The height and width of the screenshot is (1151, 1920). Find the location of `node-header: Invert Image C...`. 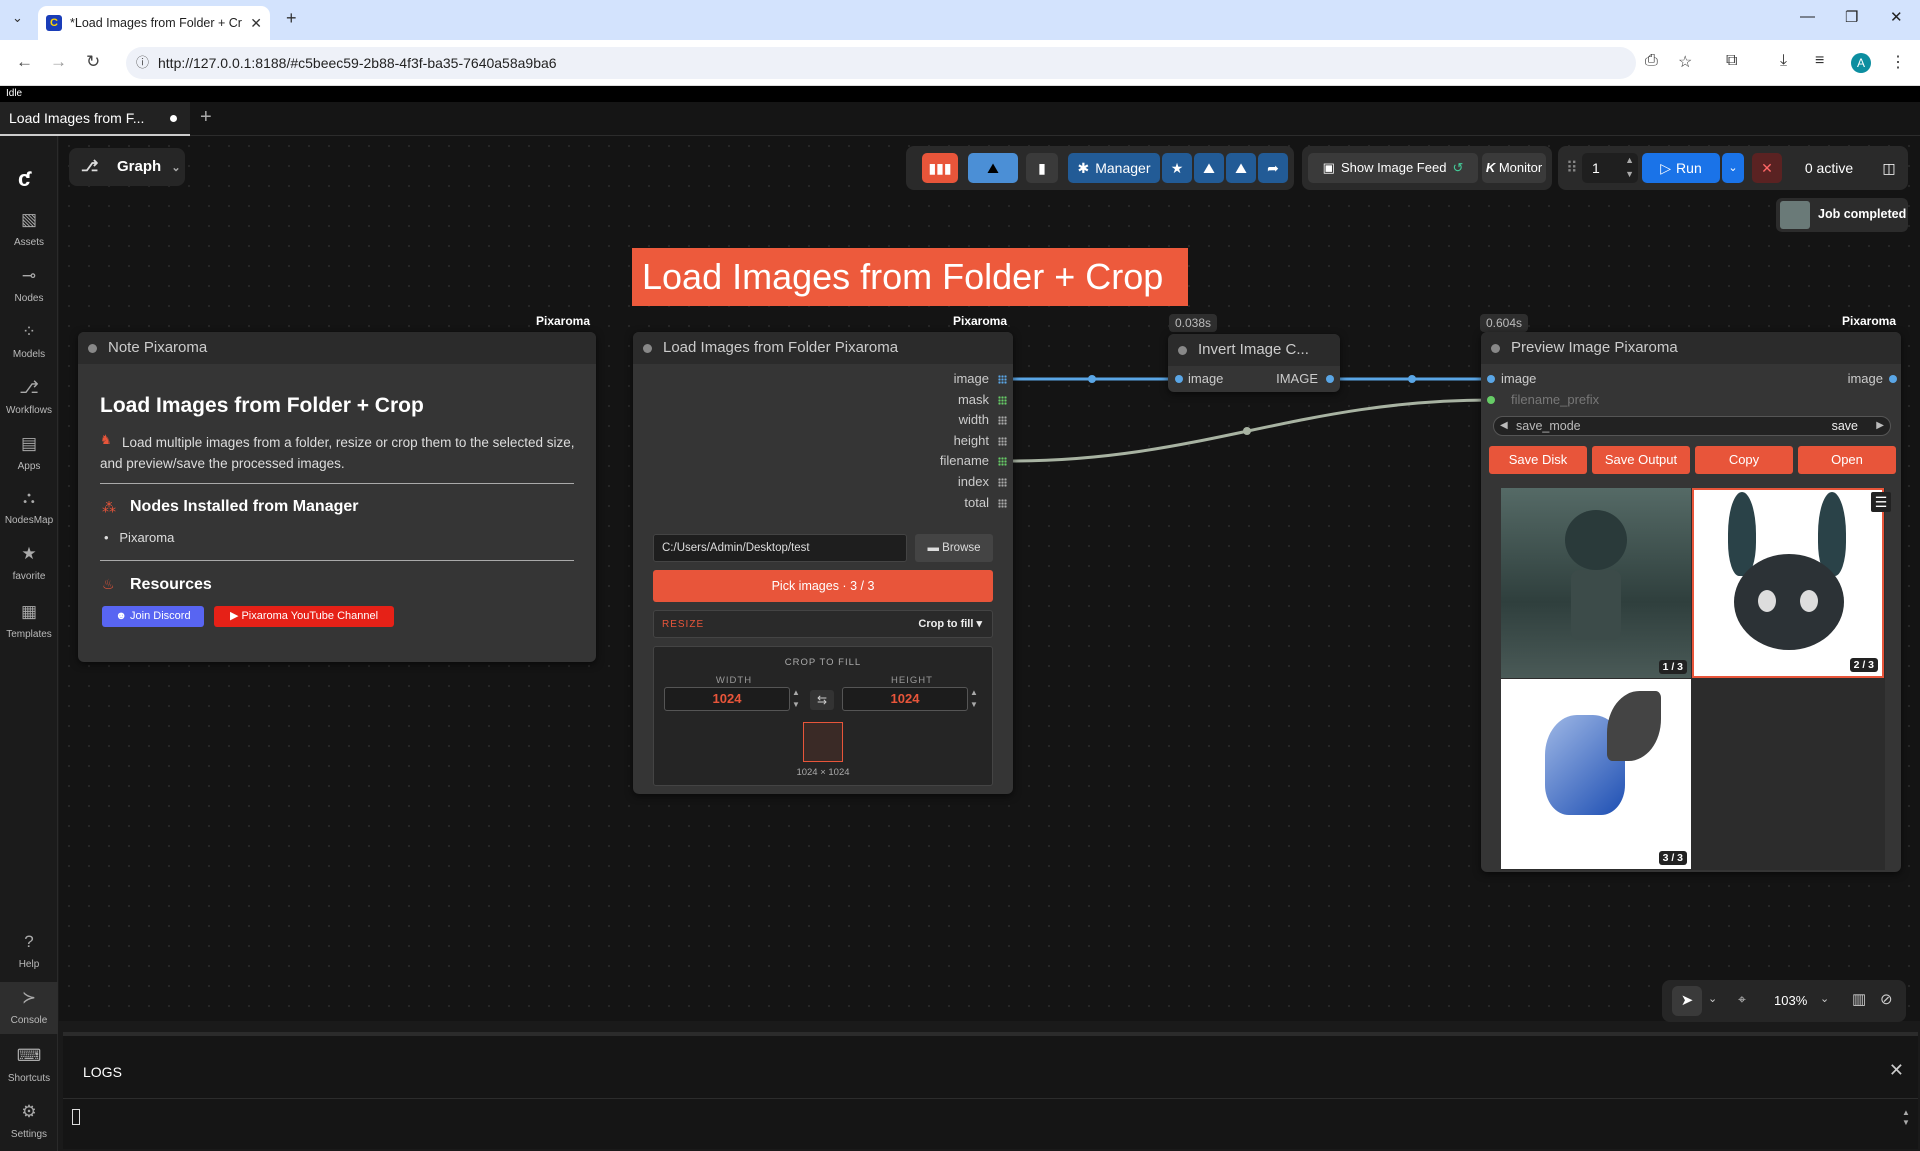

node-header: Invert Image C... is located at coordinates (1254, 350).